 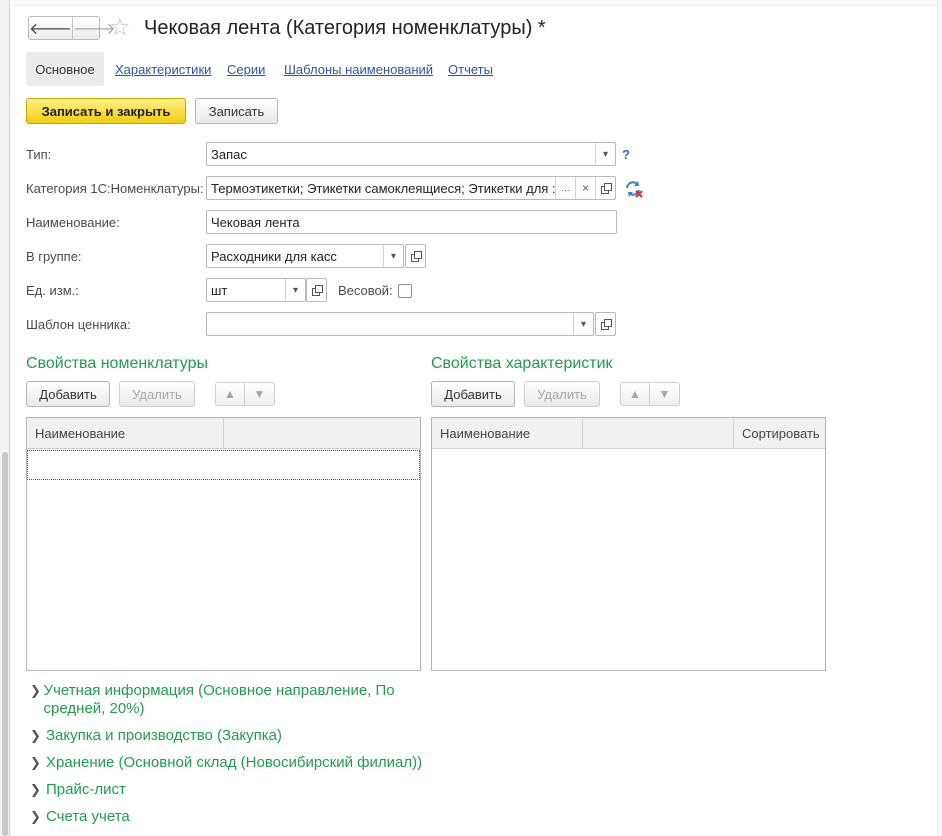 I want to click on tab-characteristics: Характеристики, so click(x=163, y=69).